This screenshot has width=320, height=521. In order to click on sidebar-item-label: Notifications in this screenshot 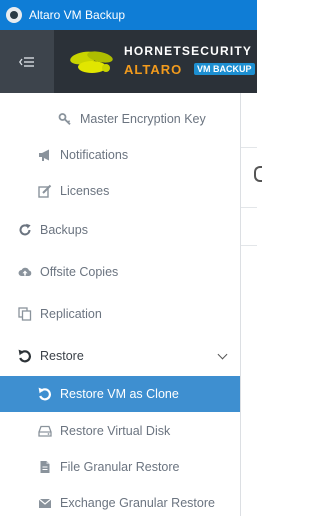, I will do `click(94, 155)`.